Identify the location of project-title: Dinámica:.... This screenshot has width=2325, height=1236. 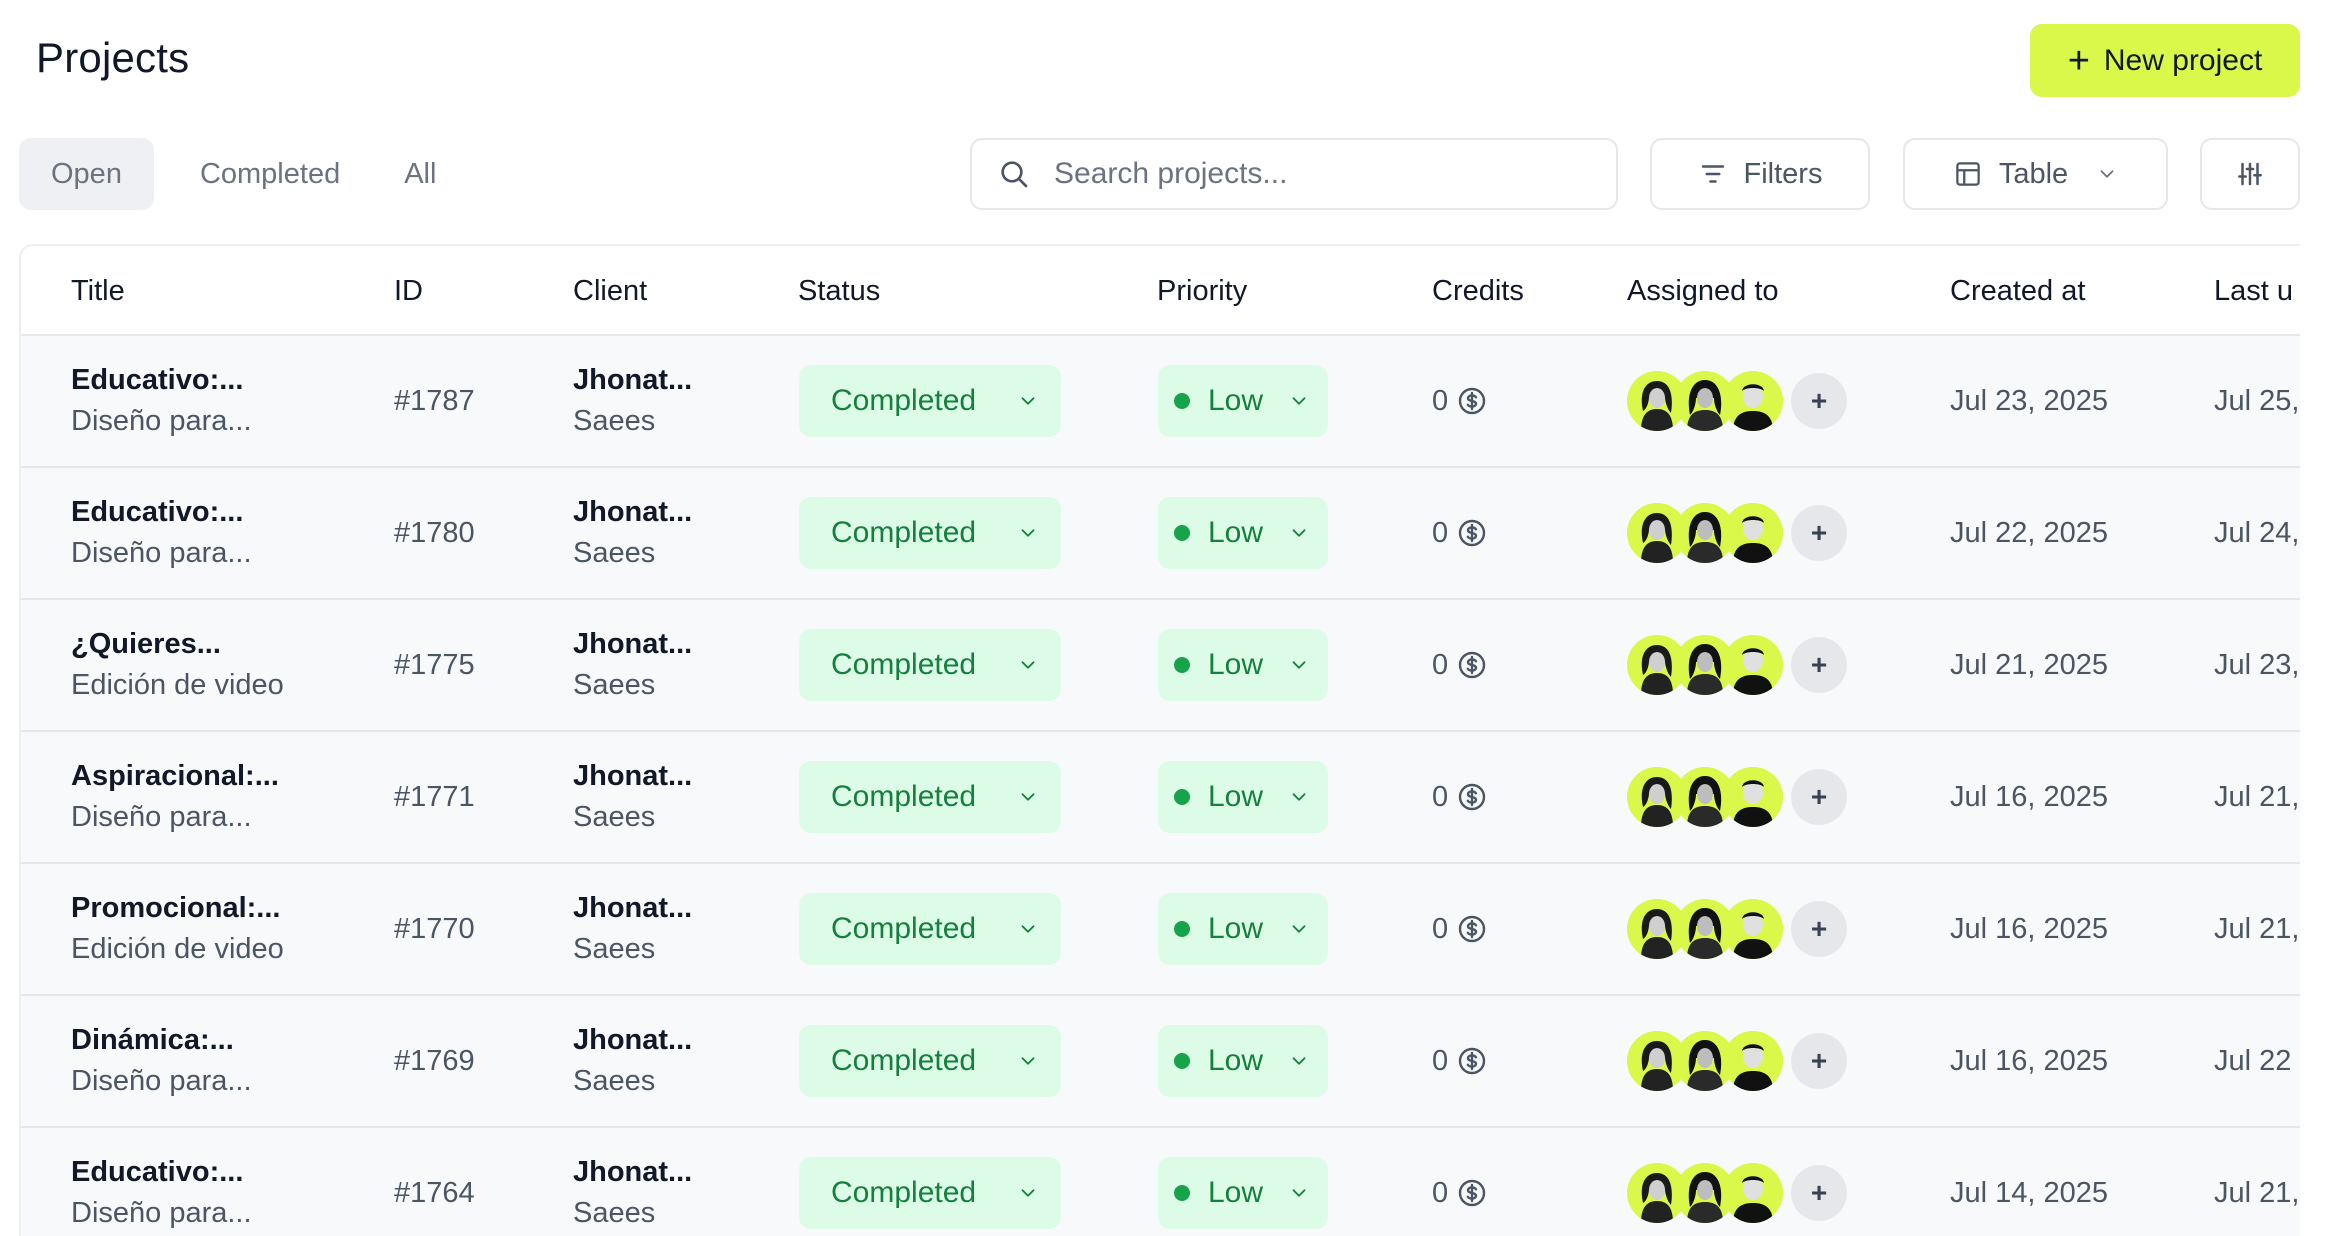
(161, 1040).